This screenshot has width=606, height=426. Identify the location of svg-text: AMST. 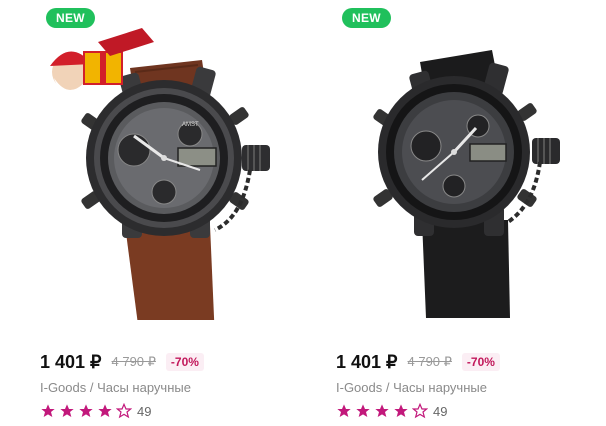
(190, 125).